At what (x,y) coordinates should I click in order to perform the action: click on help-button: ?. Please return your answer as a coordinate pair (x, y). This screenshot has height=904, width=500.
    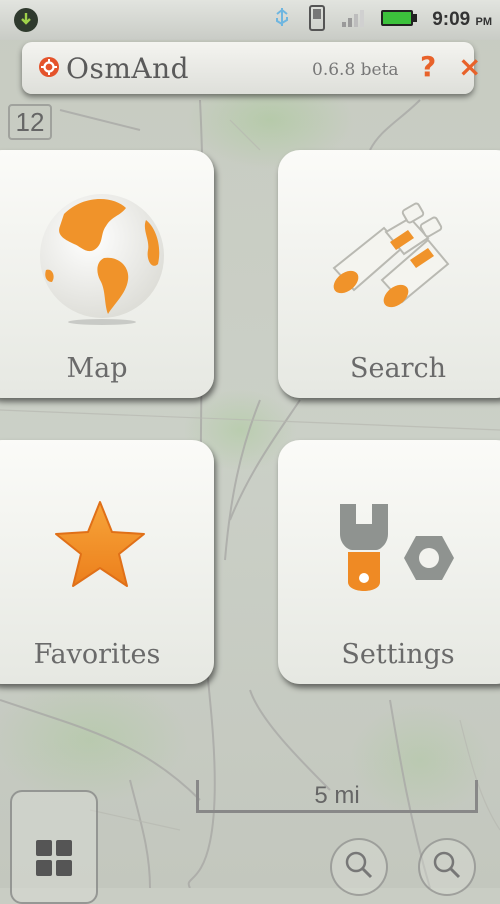
    Looking at the image, I should click on (428, 66).